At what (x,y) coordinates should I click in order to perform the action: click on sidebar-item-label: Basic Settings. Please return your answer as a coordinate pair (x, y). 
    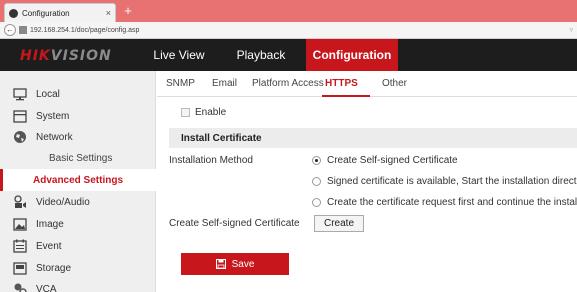
    Looking at the image, I should click on (81, 158).